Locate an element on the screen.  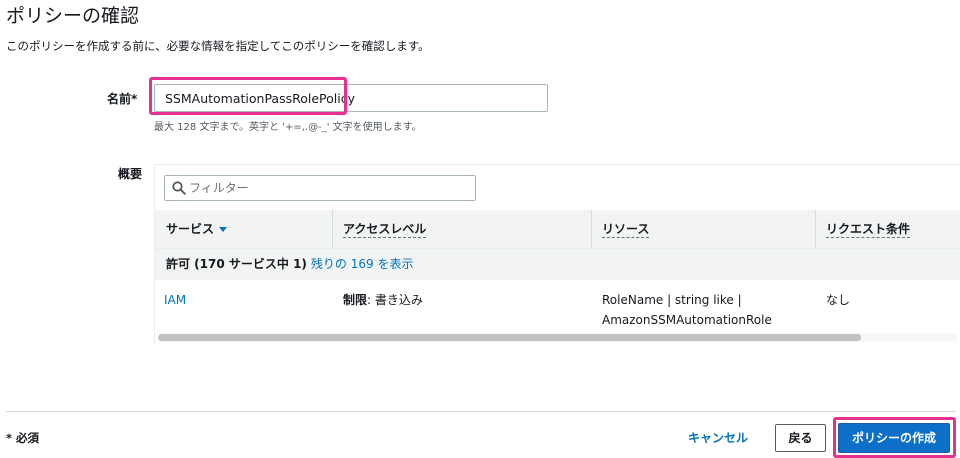
show-remaining-link: 残りの 169 を表示 is located at coordinates (362, 264).